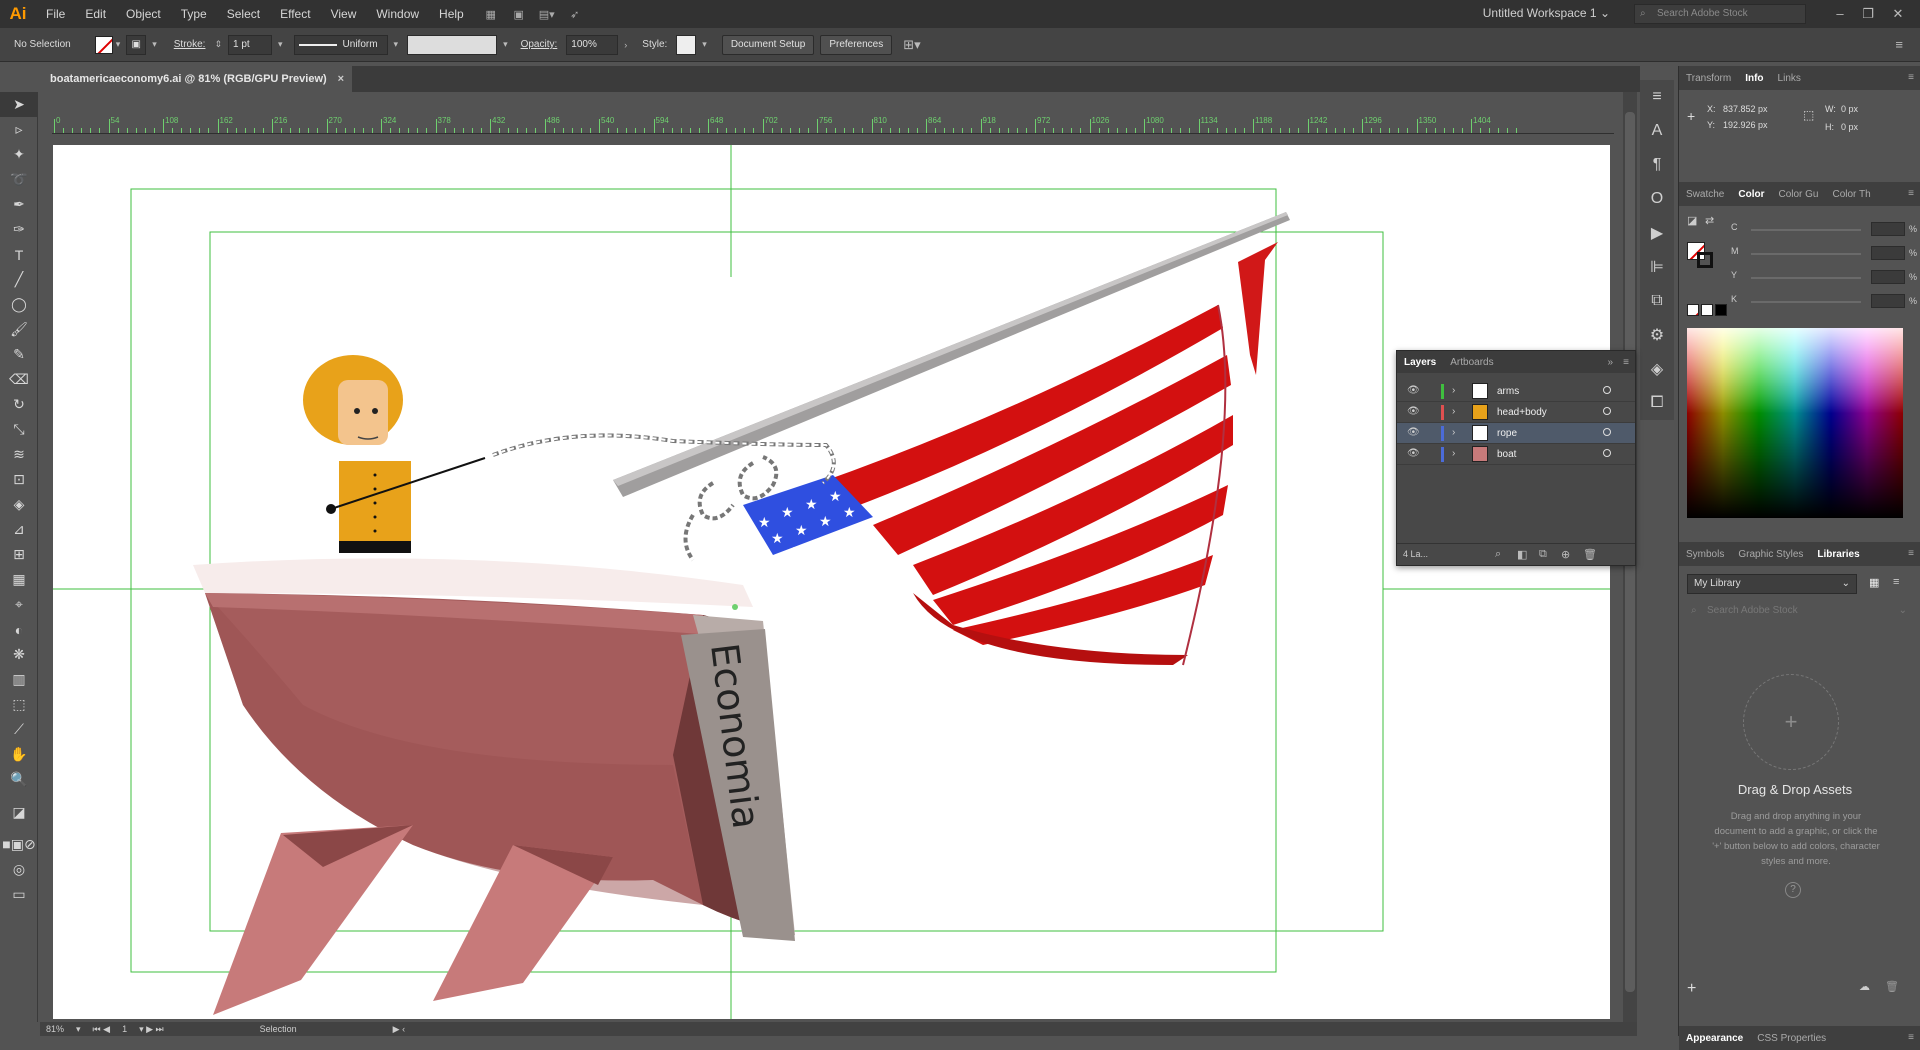 This screenshot has width=1920, height=1050. Describe the element at coordinates (1707, 310) in the screenshot. I see `none-white-black-chips` at that location.